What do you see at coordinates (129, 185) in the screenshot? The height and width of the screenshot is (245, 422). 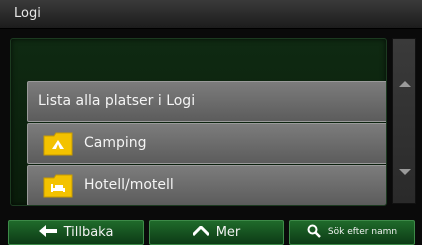 I see `list-item-label: Hotell/motell` at bounding box center [129, 185].